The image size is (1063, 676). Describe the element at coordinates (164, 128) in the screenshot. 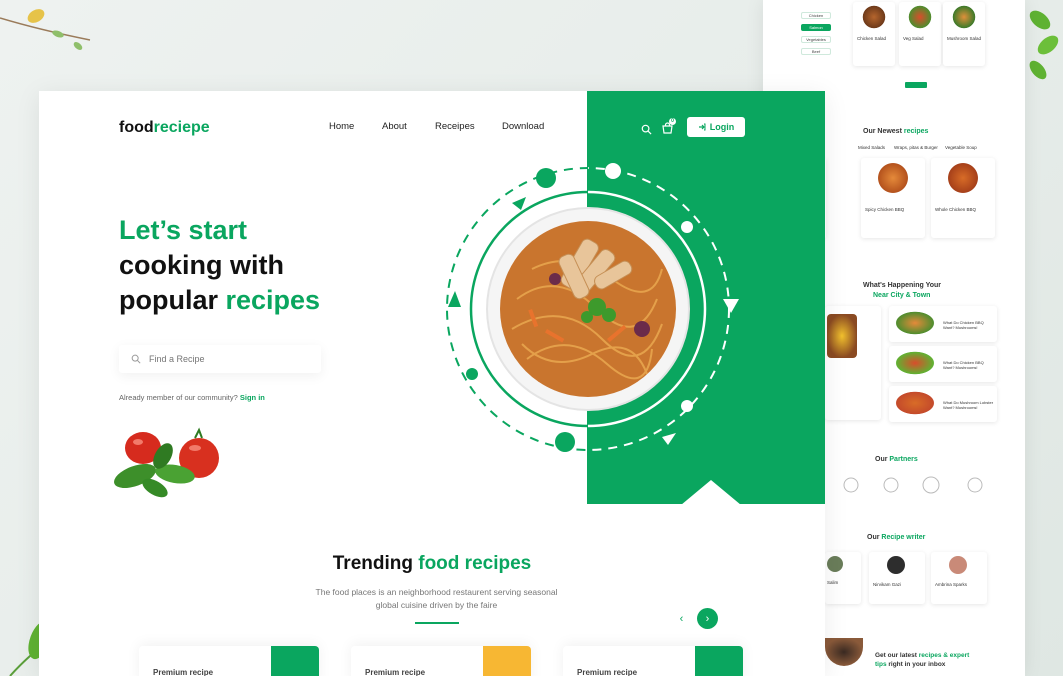

I see `brand-logo: foodreciepe` at that location.